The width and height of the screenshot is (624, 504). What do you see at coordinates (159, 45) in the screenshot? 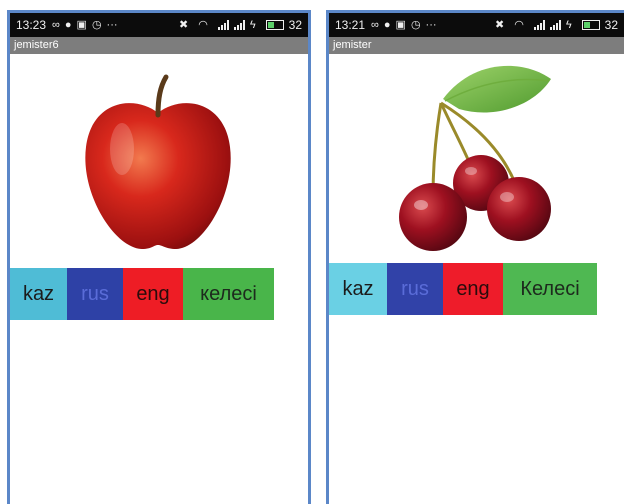
I see `app-title: jemister6` at bounding box center [159, 45].